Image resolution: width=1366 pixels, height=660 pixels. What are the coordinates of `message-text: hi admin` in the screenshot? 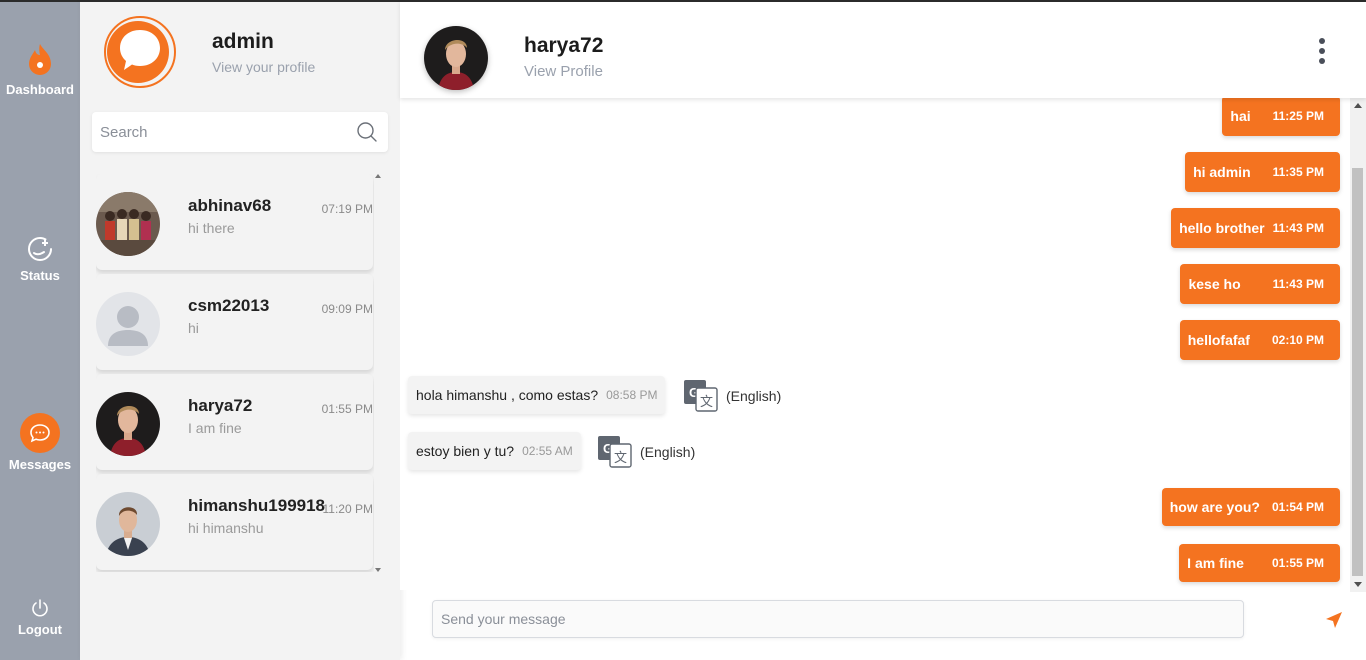 It's located at (1222, 172).